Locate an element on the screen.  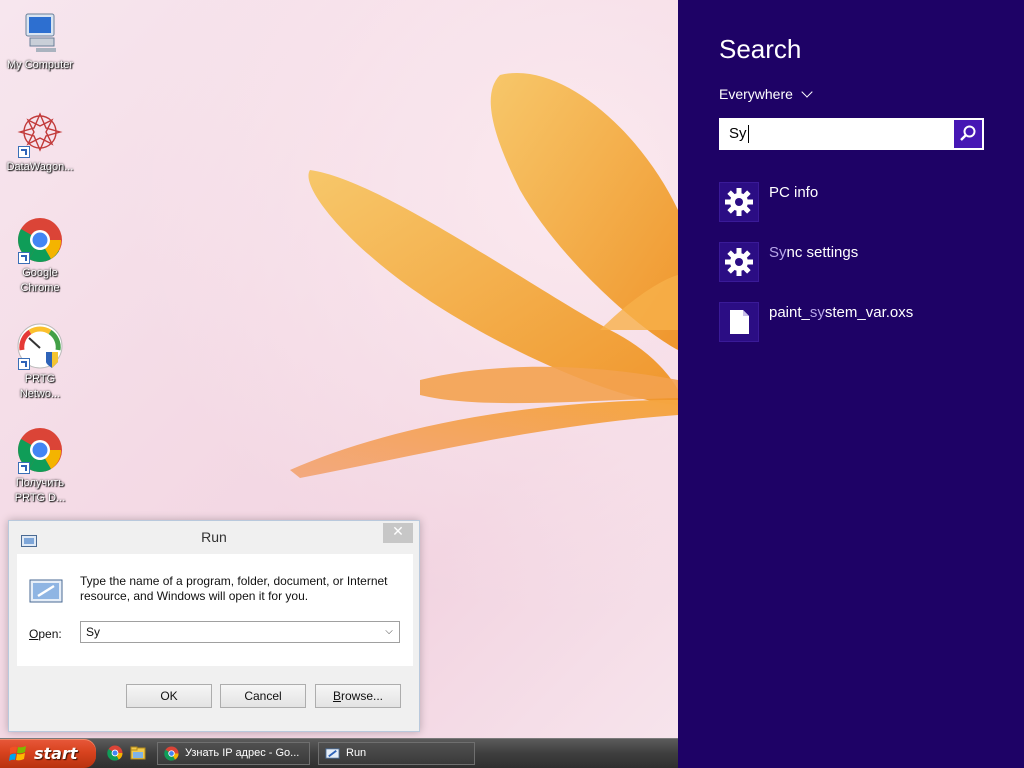
search-result-item: Sync settings is located at coordinates (869, 263).